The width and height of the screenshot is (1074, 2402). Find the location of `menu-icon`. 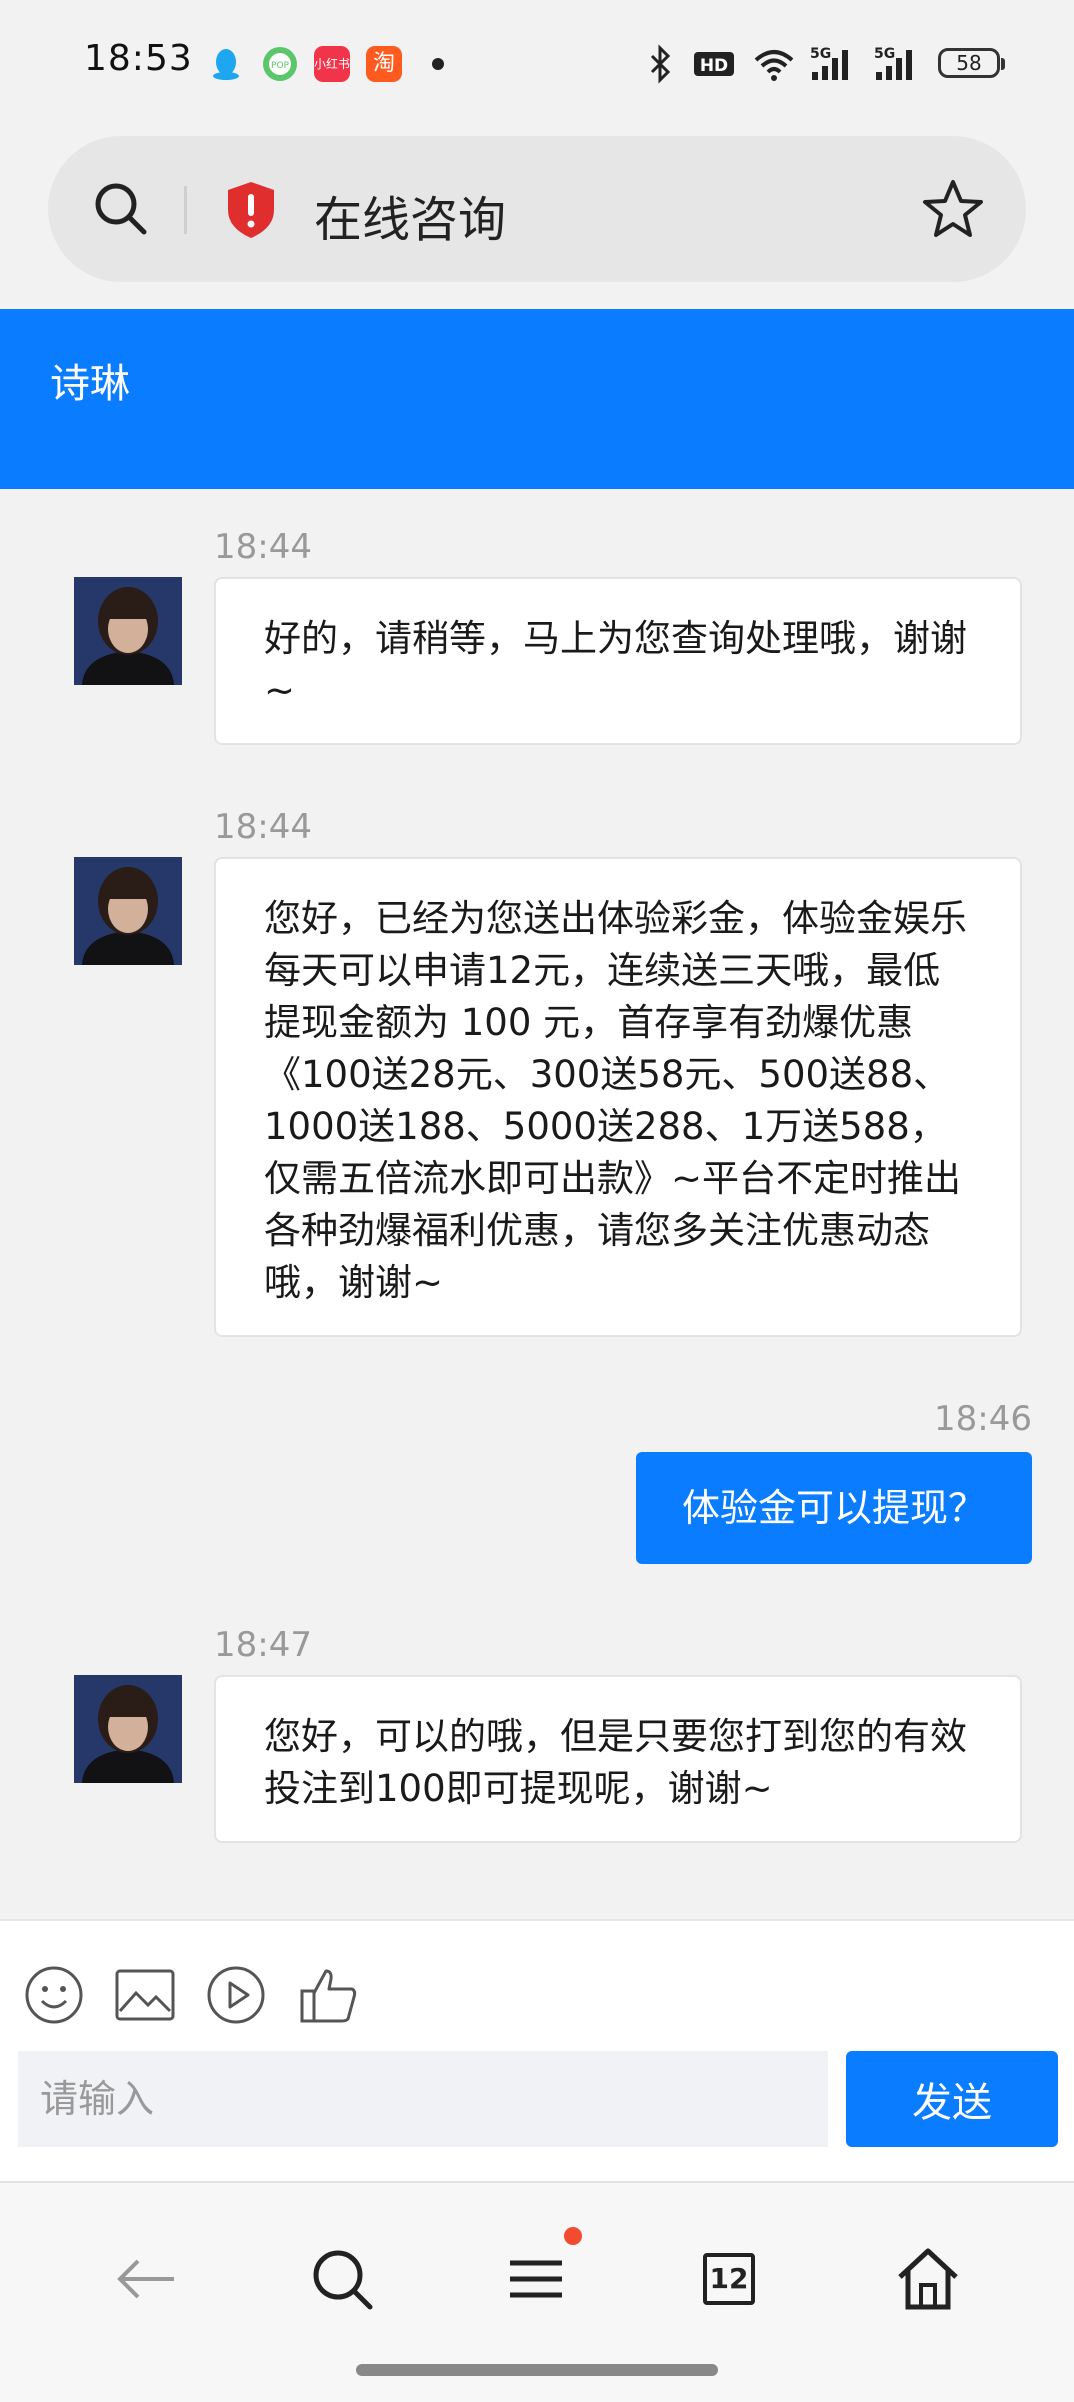

menu-icon is located at coordinates (536, 2279).